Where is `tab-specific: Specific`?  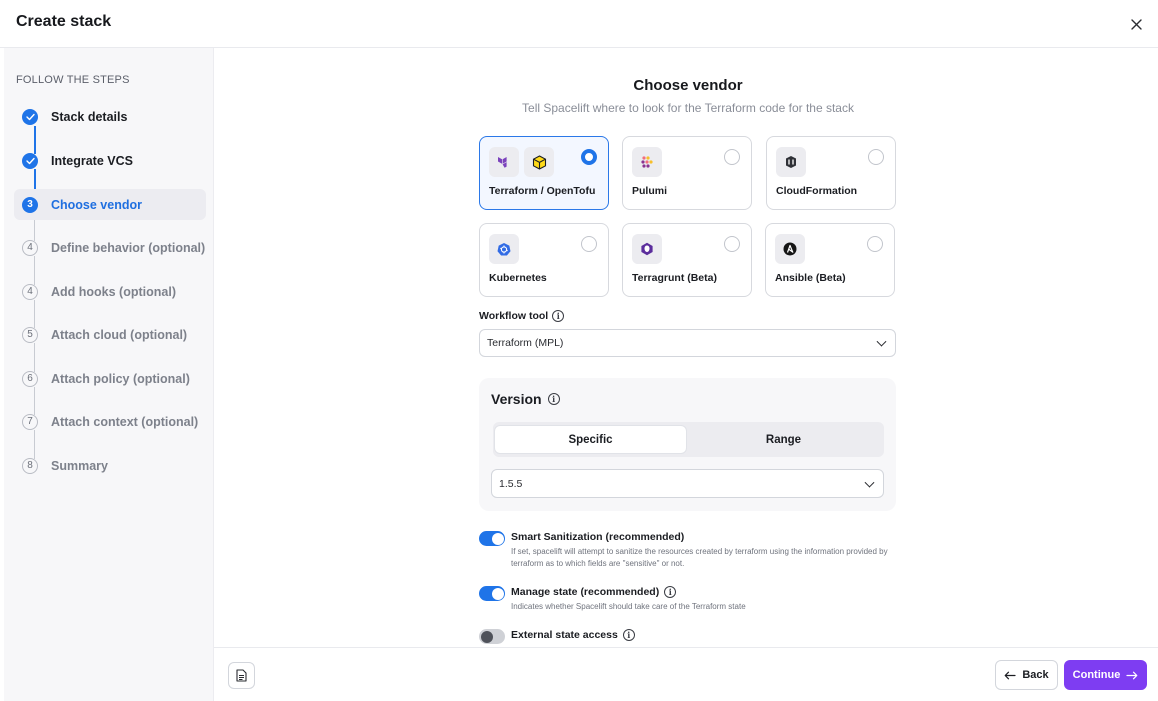
tab-specific: Specific is located at coordinates (590, 439).